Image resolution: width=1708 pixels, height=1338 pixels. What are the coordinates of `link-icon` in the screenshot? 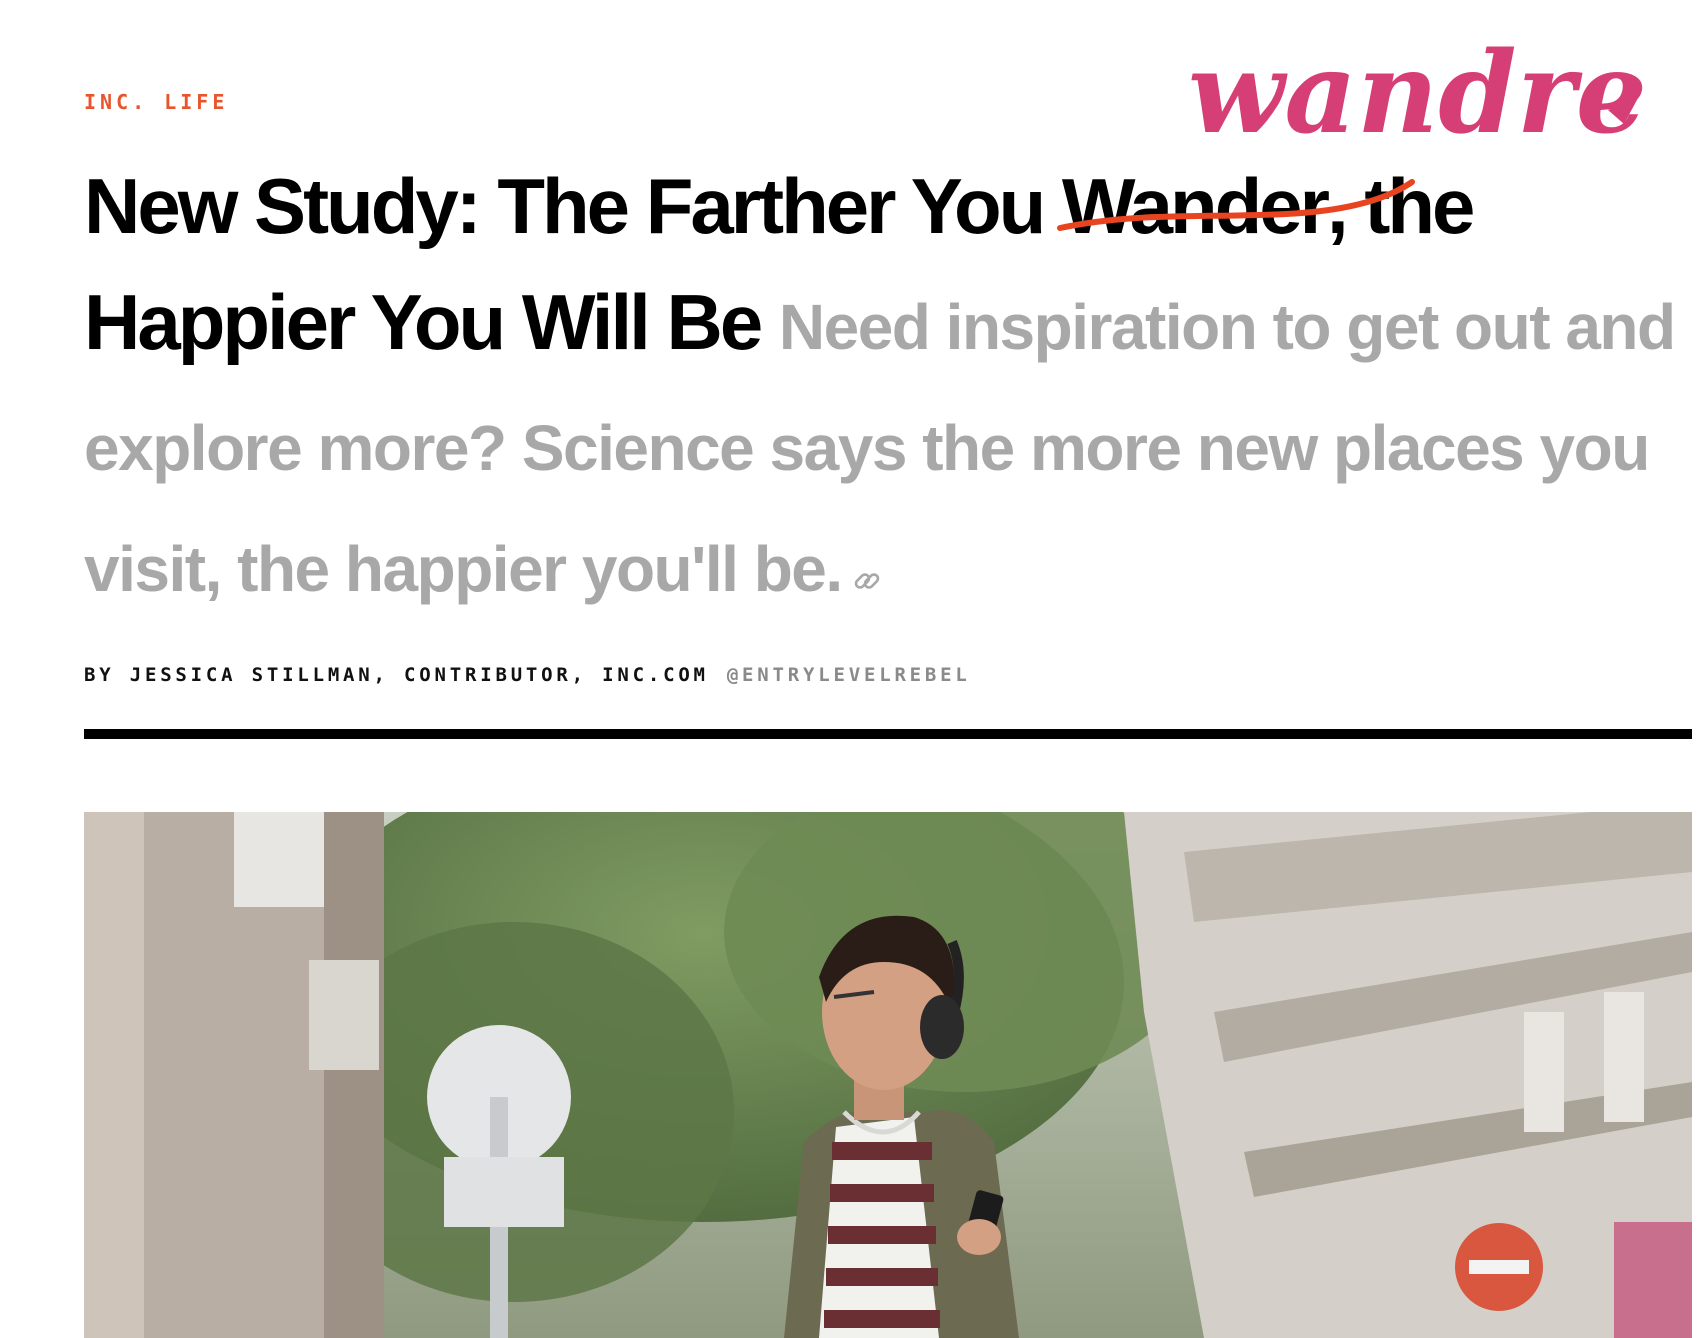 It's located at (867, 574).